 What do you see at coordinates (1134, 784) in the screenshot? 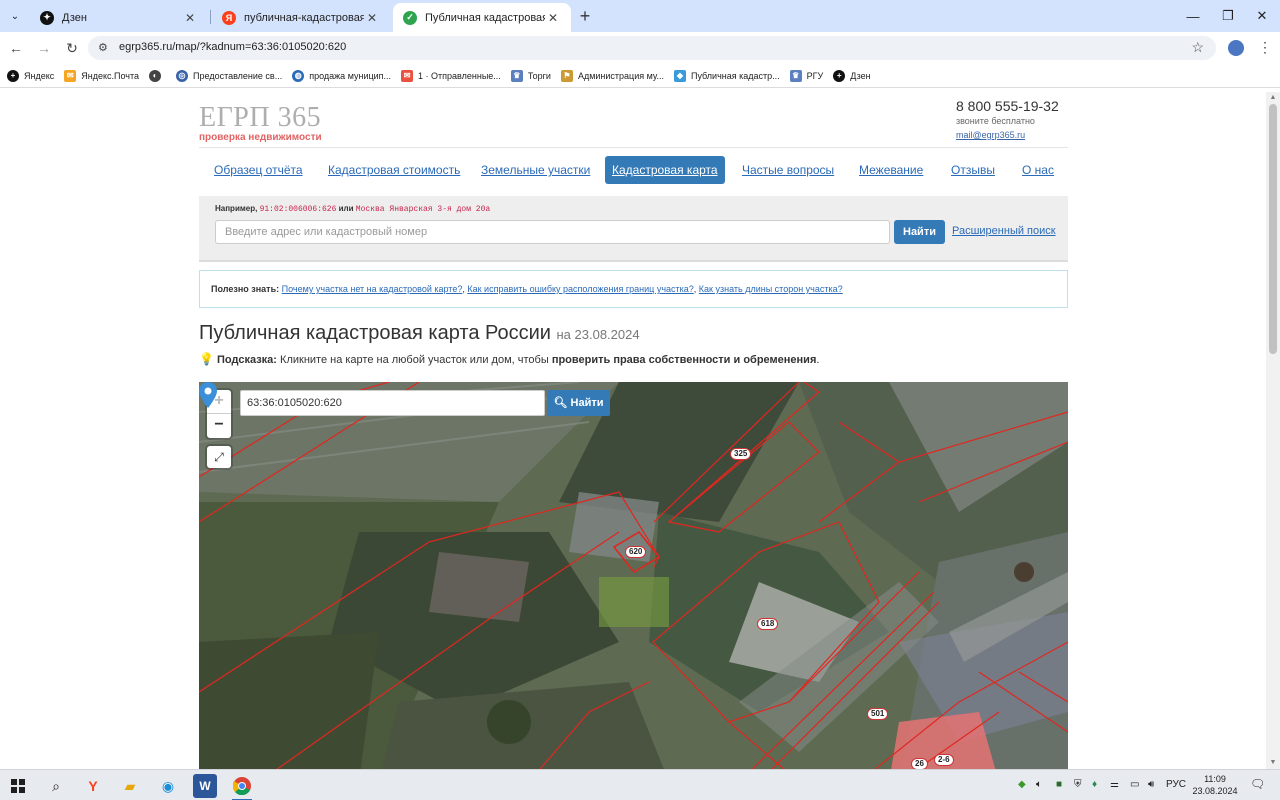
I see `network-icon: ▭` at bounding box center [1134, 784].